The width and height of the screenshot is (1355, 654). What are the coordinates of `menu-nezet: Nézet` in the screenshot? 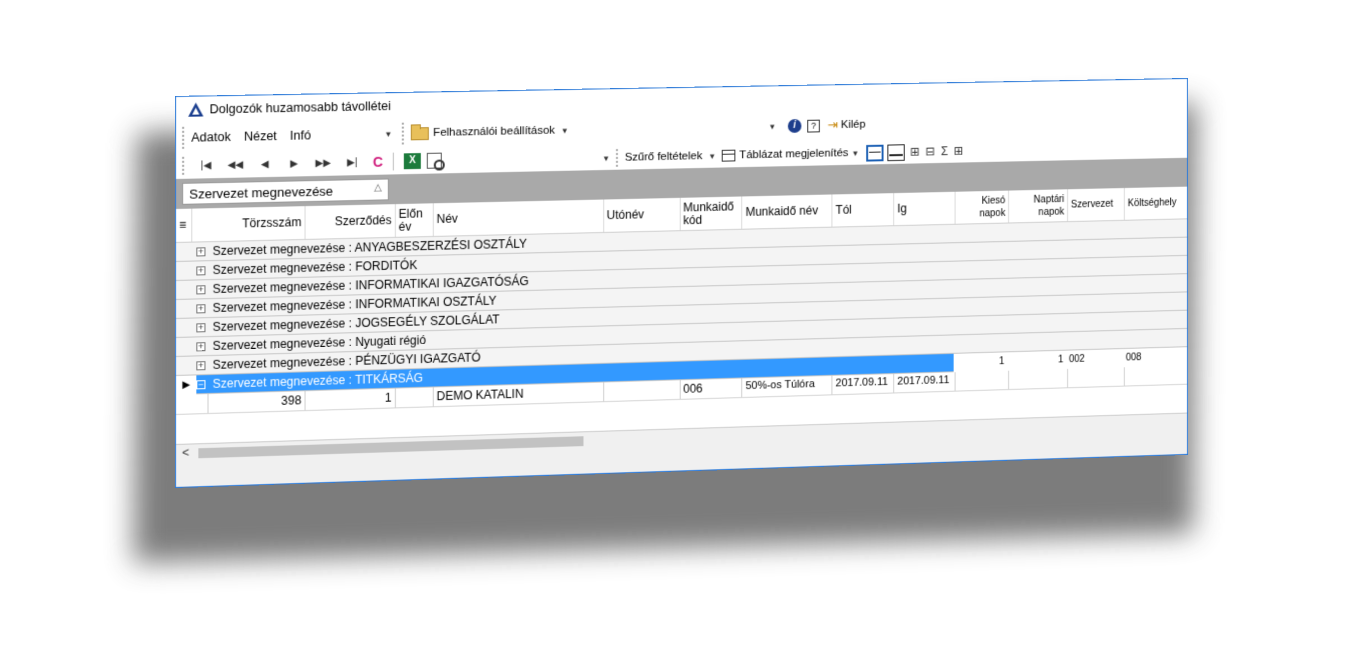 It's located at (260, 136).